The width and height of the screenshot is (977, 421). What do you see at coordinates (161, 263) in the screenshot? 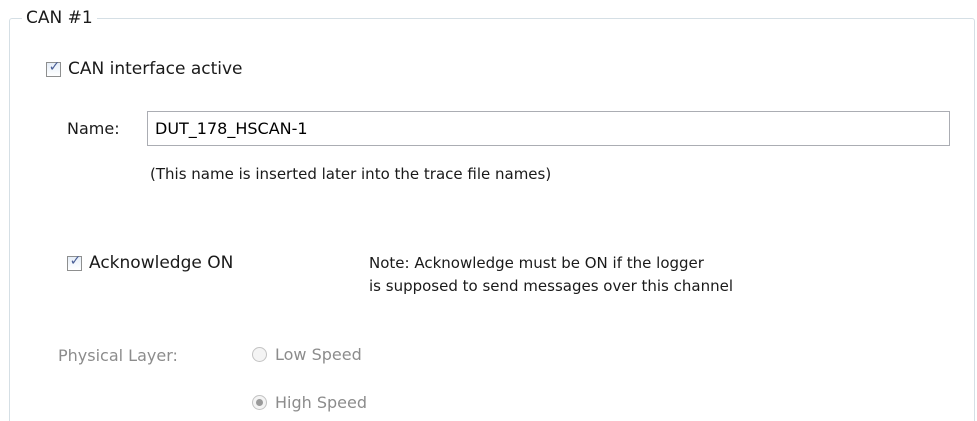
I see `acknowledge-label: Acknowledge ON` at bounding box center [161, 263].